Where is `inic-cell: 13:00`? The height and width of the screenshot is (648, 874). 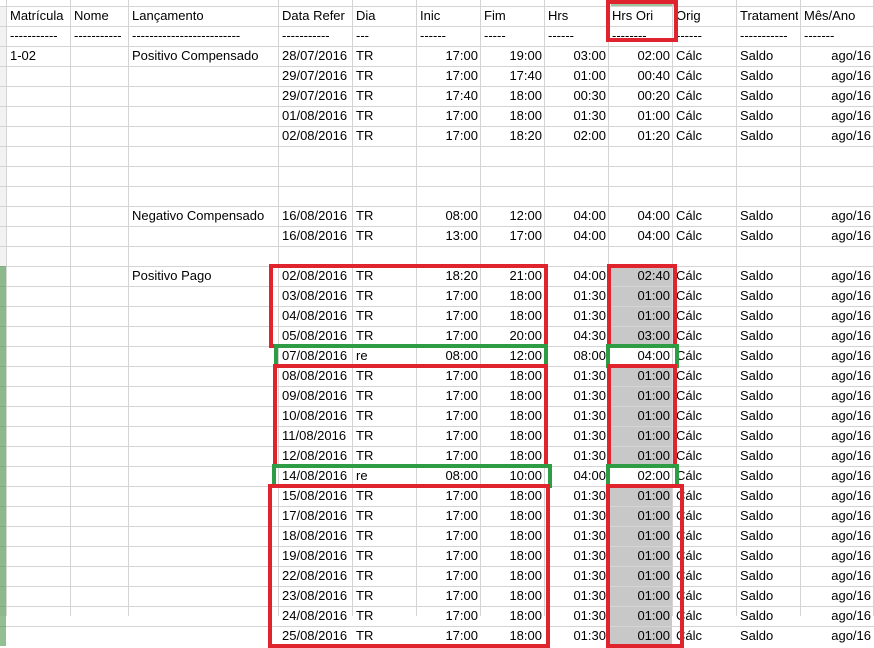 inic-cell: 13:00 is located at coordinates (449, 236).